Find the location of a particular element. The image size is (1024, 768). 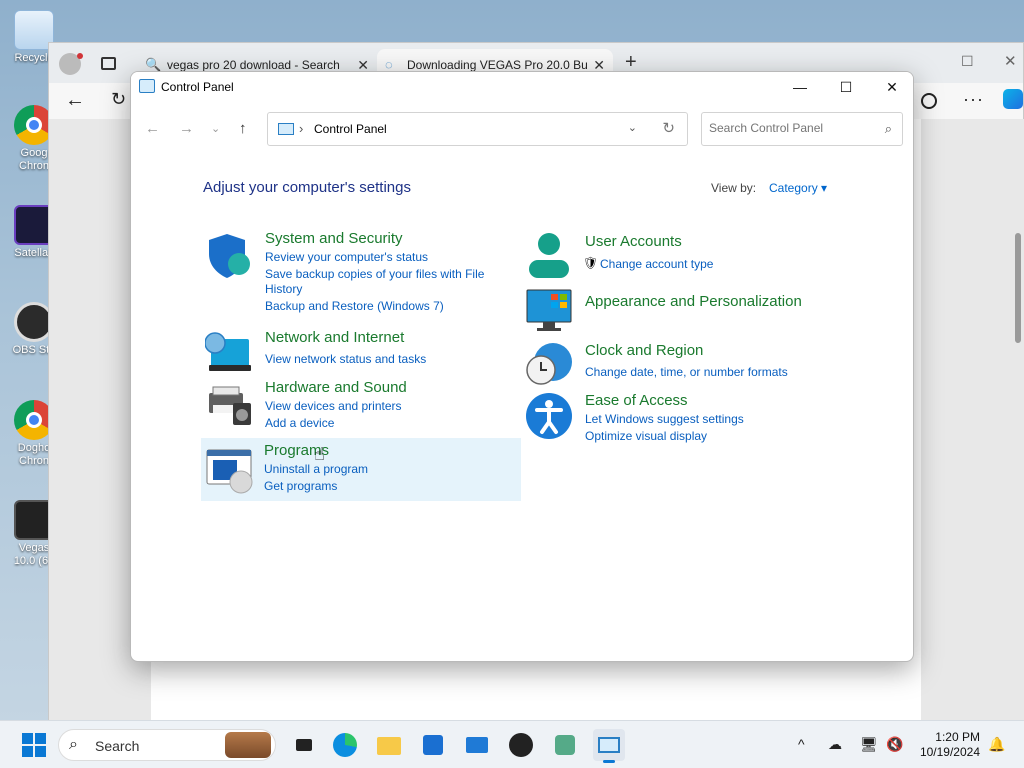

breadcrumb-control-panel: Control Panel is located at coordinates (350, 129).